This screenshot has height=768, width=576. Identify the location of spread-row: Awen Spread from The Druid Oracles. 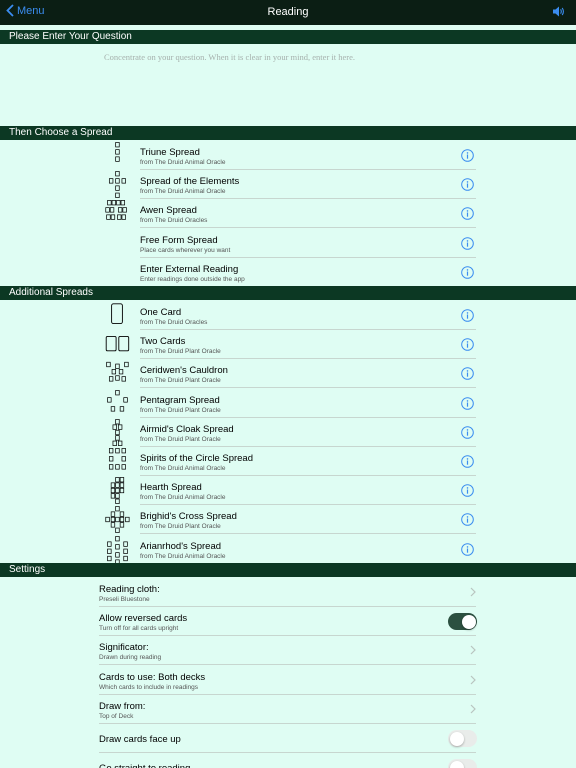
(288, 214).